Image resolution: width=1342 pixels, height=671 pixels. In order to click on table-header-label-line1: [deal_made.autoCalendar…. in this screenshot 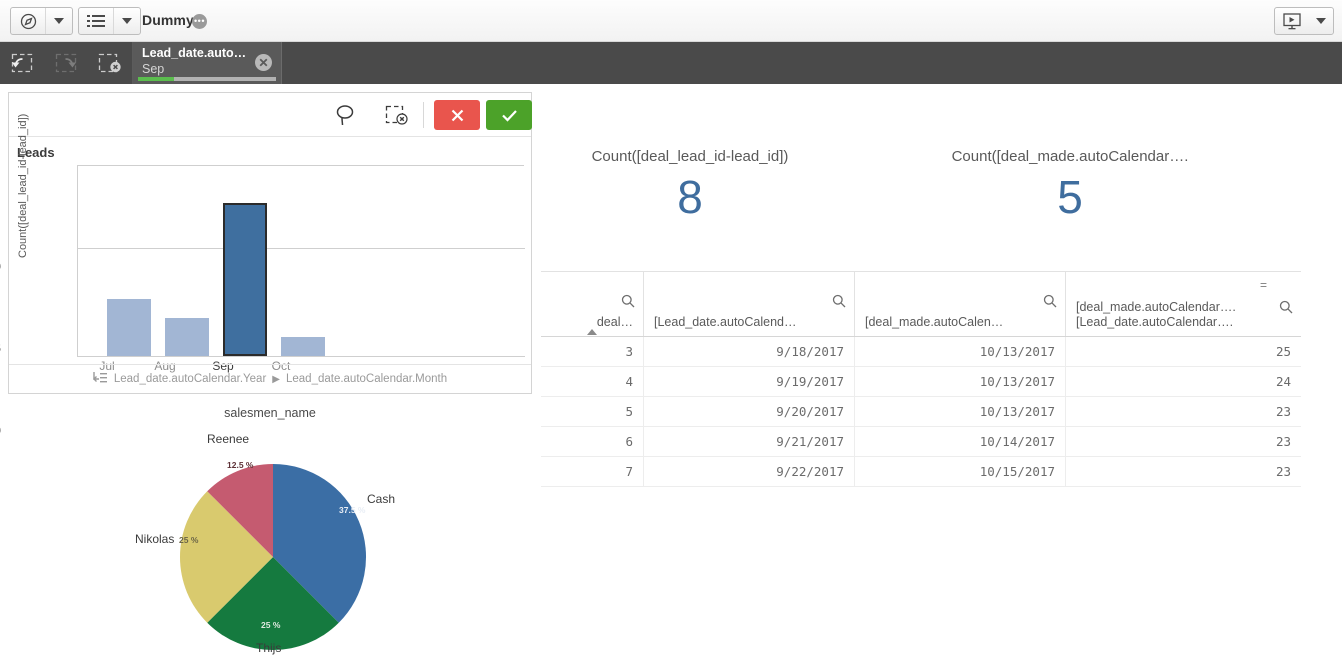, I will do `click(1156, 307)`.